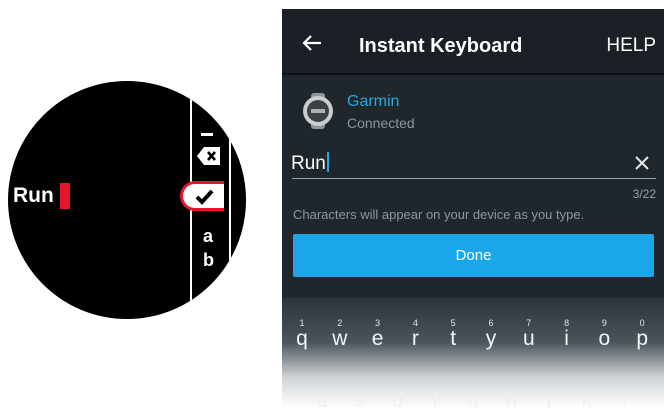  Describe the element at coordinates (65, 196) in the screenshot. I see `watch-cursor` at that location.